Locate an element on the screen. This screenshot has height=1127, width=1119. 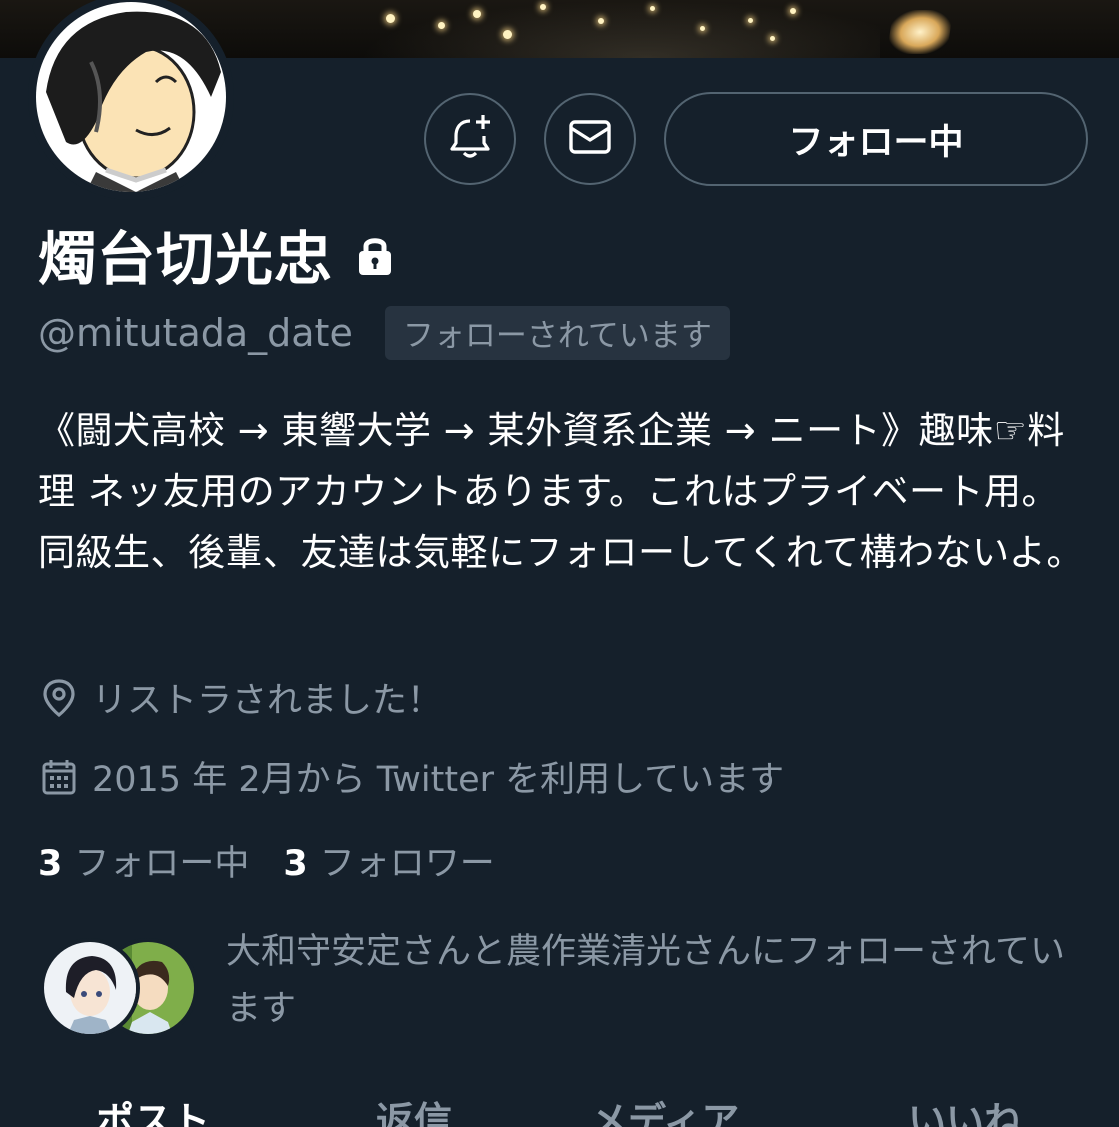
tab-posts: ポスト is located at coordinates (153, 1108).